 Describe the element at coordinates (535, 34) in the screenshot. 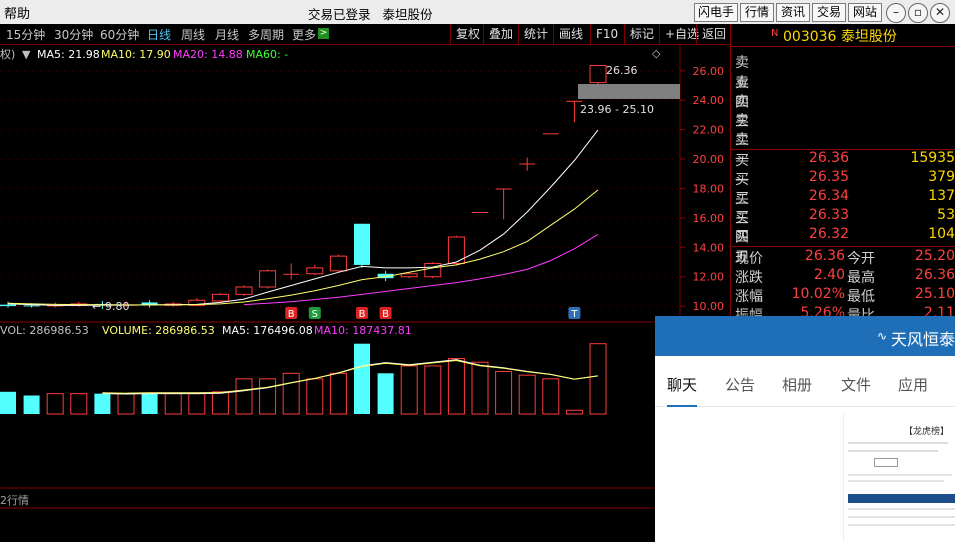

I see `toolbar-stats-button: 统计` at that location.